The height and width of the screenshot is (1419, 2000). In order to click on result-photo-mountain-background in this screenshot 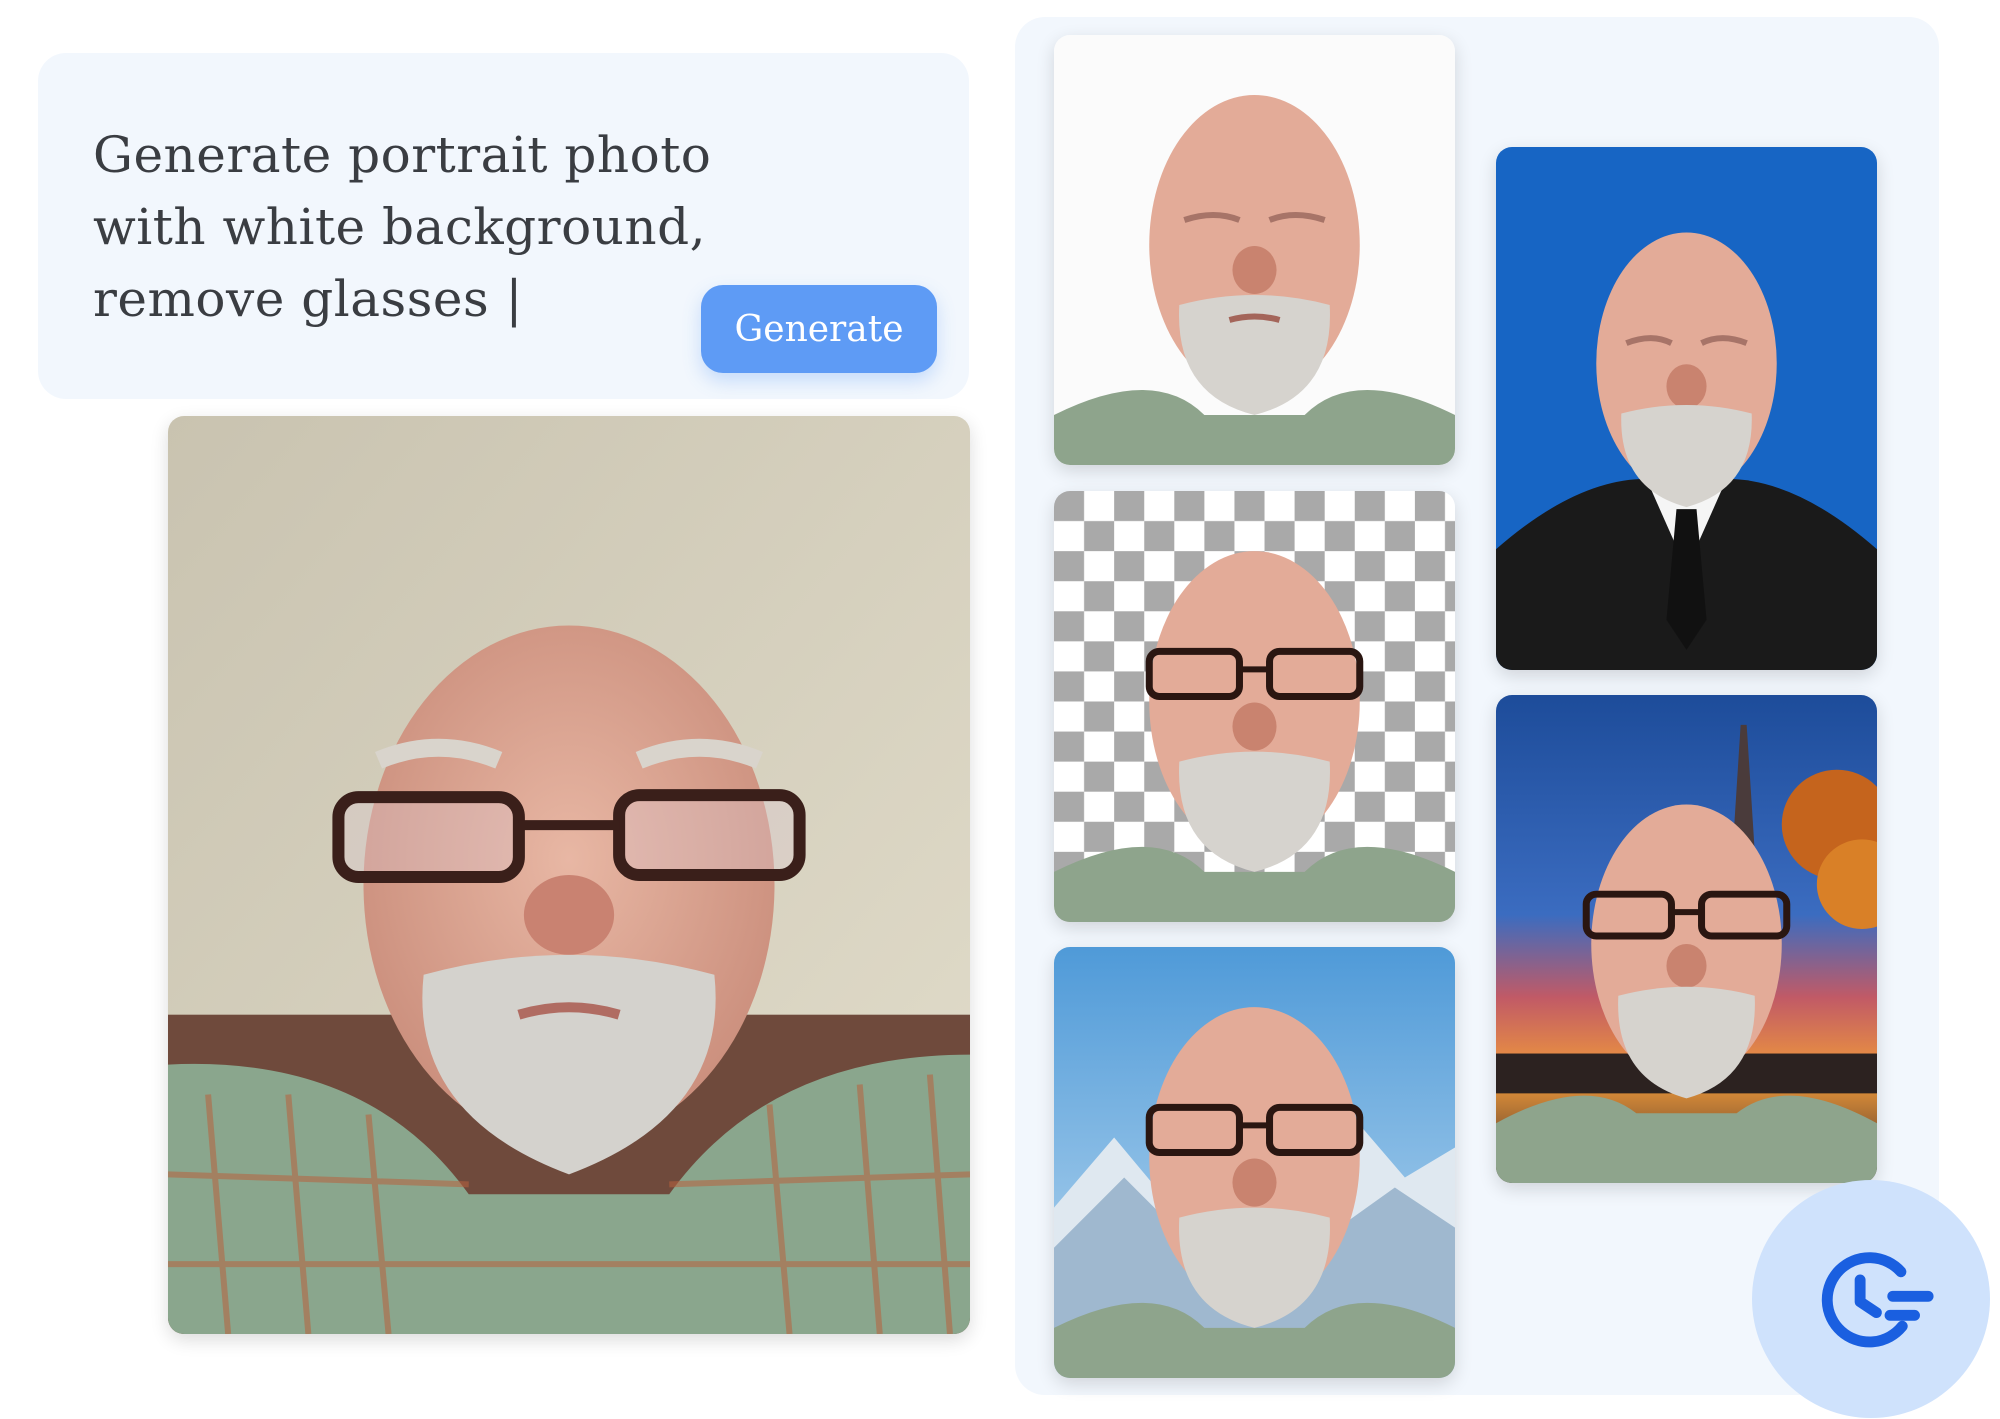, I will do `click(1254, 1162)`.